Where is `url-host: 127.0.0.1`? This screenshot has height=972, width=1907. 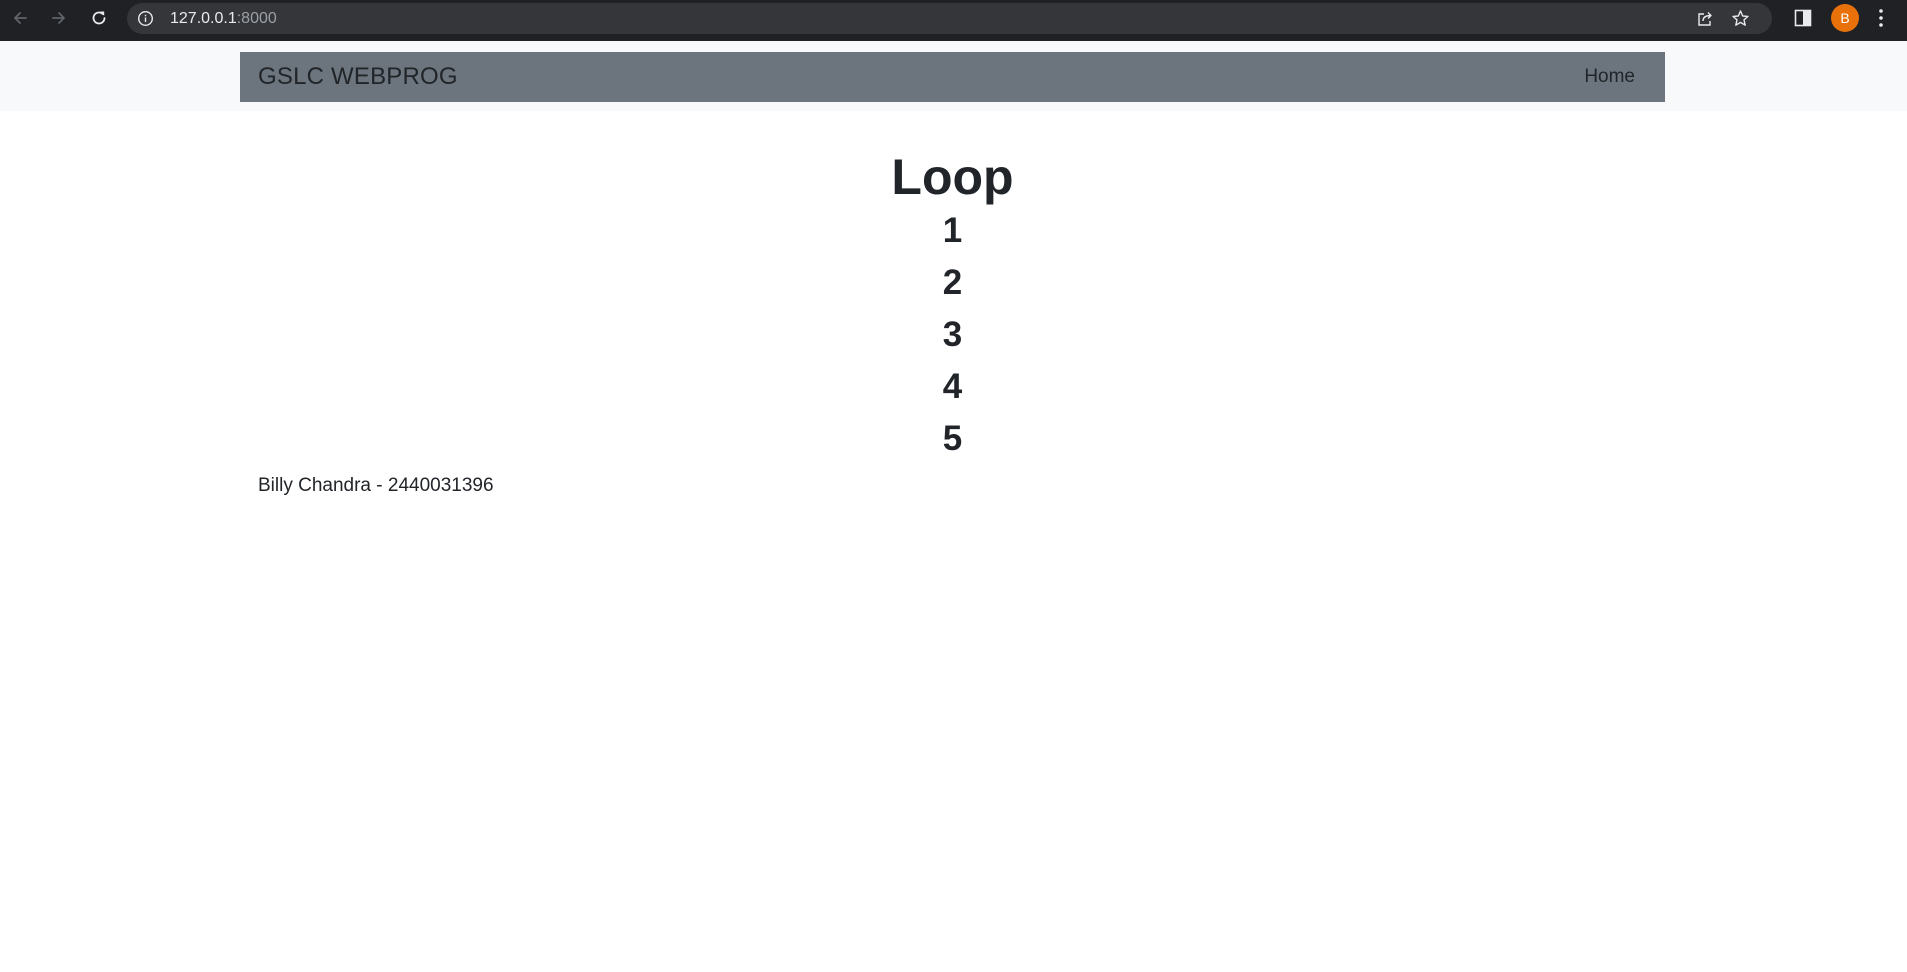
url-host: 127.0.0.1 is located at coordinates (203, 18).